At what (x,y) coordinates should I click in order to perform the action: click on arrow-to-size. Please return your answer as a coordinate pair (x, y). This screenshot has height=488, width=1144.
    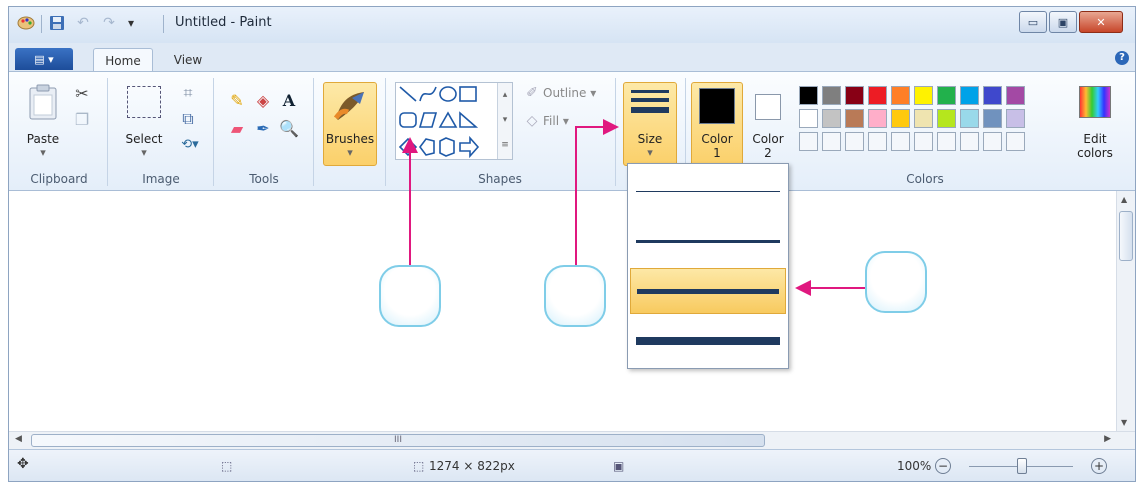
    Looking at the image, I should click on (597, 192).